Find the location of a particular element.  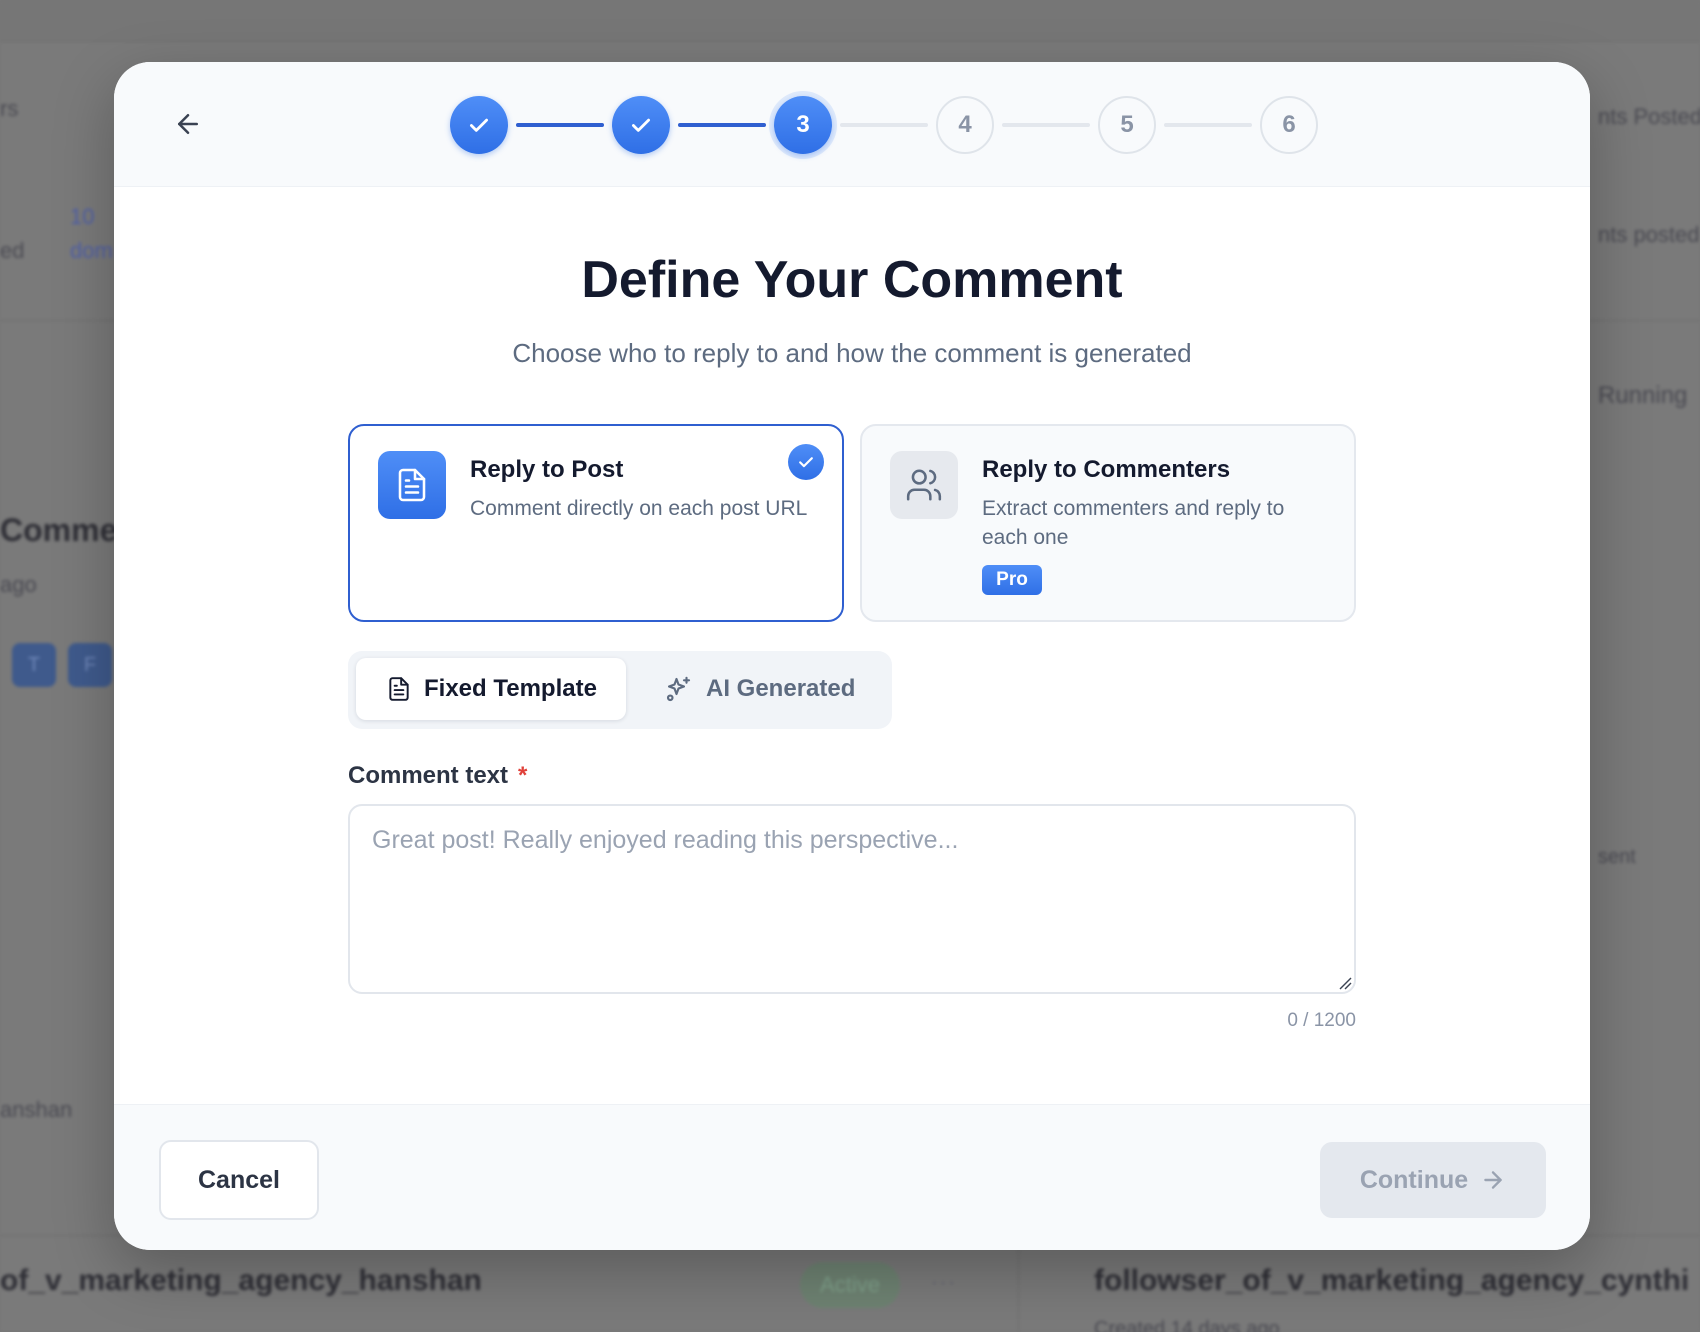

background-chip: T is located at coordinates (34, 665).